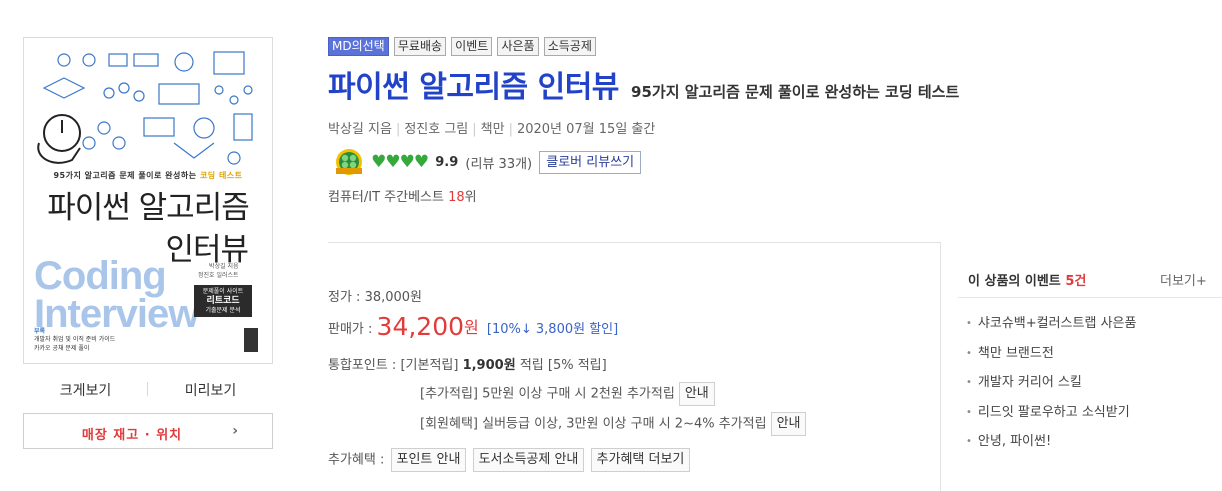 Image resolution: width=1222 pixels, height=491 pixels. I want to click on cover-authors: 박상길 지음 정진호 일러스트, so click(218, 271).